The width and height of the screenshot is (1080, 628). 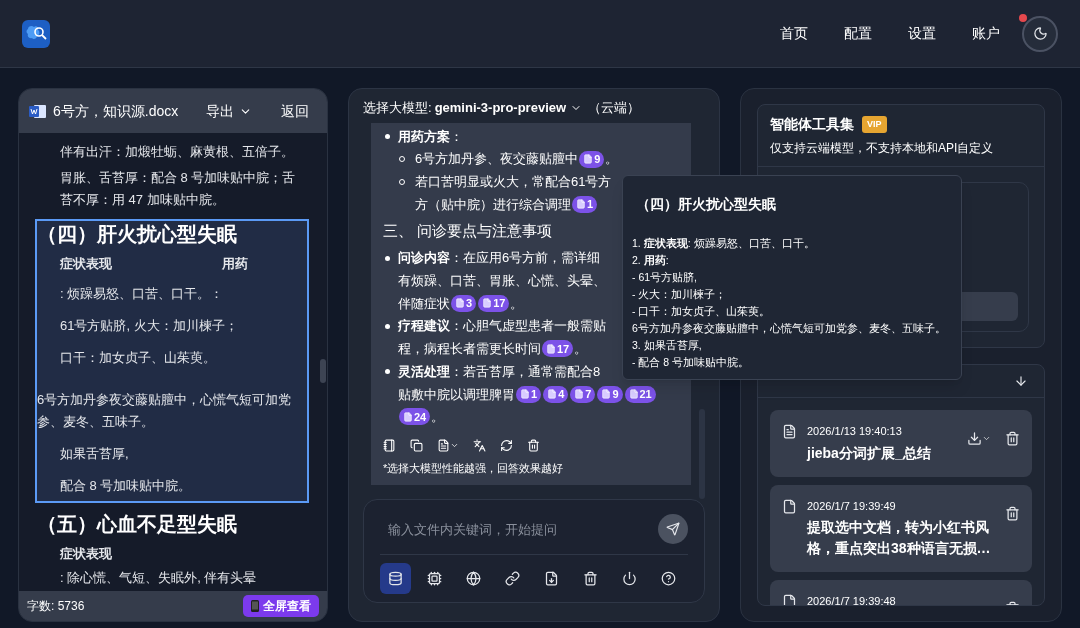 I want to click on export-dropdown: 导出, so click(x=229, y=111).